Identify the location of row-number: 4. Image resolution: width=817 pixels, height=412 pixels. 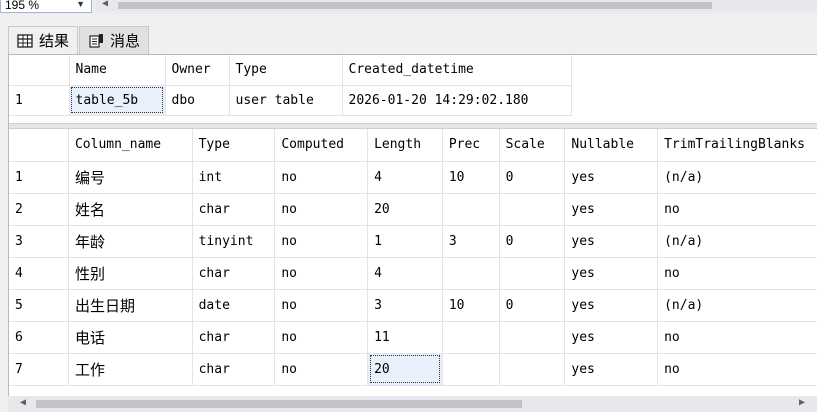
(39, 273).